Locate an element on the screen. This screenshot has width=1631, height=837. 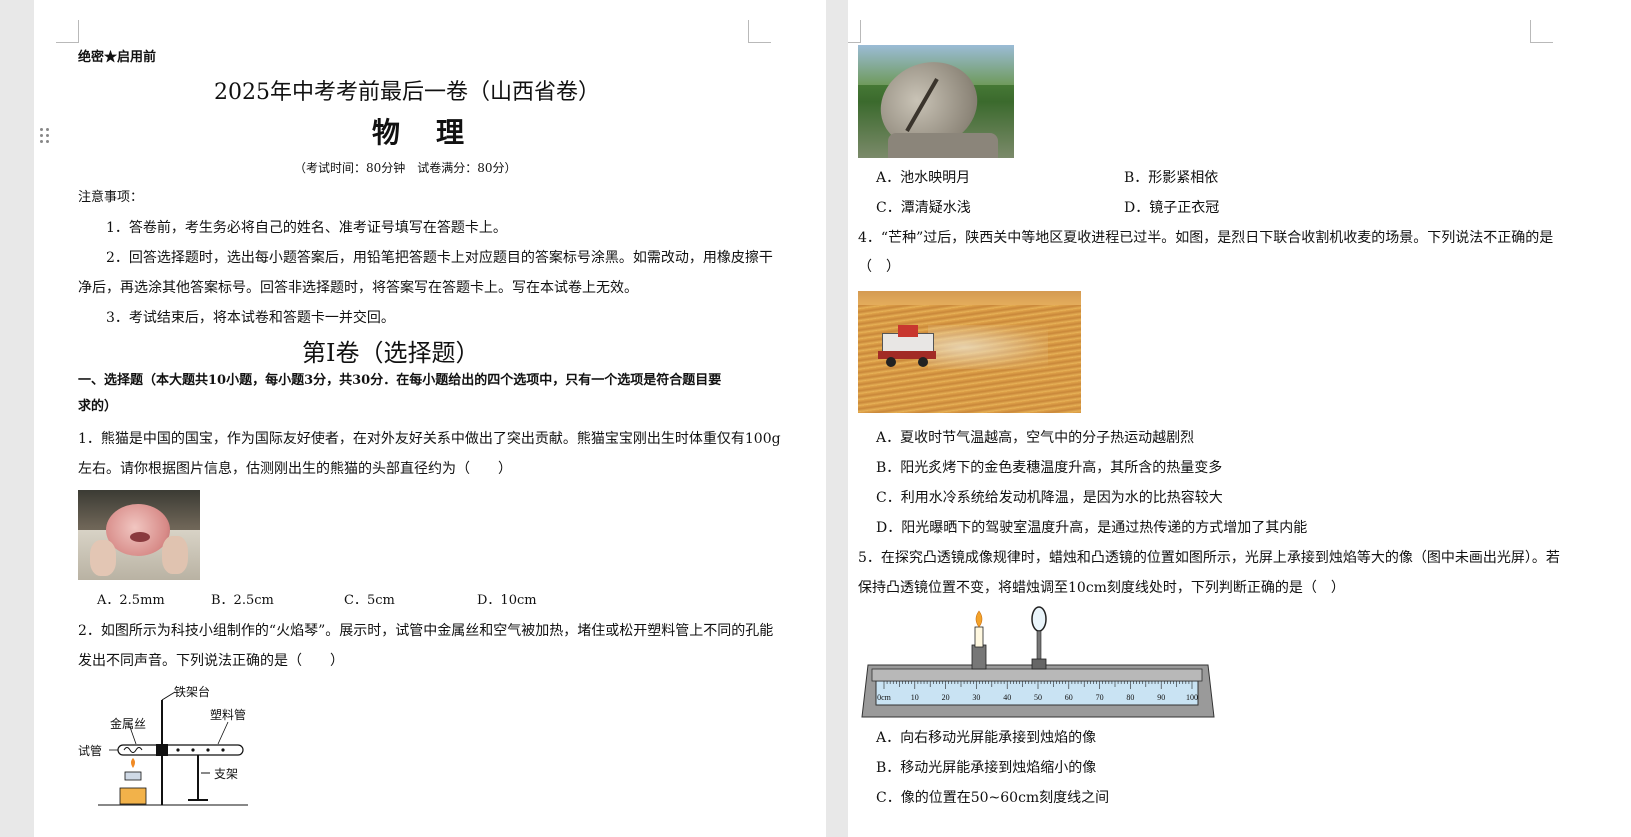
question-5-option-a: A．向右移动光屏能承接到烛焰的像 is located at coordinates (986, 738).